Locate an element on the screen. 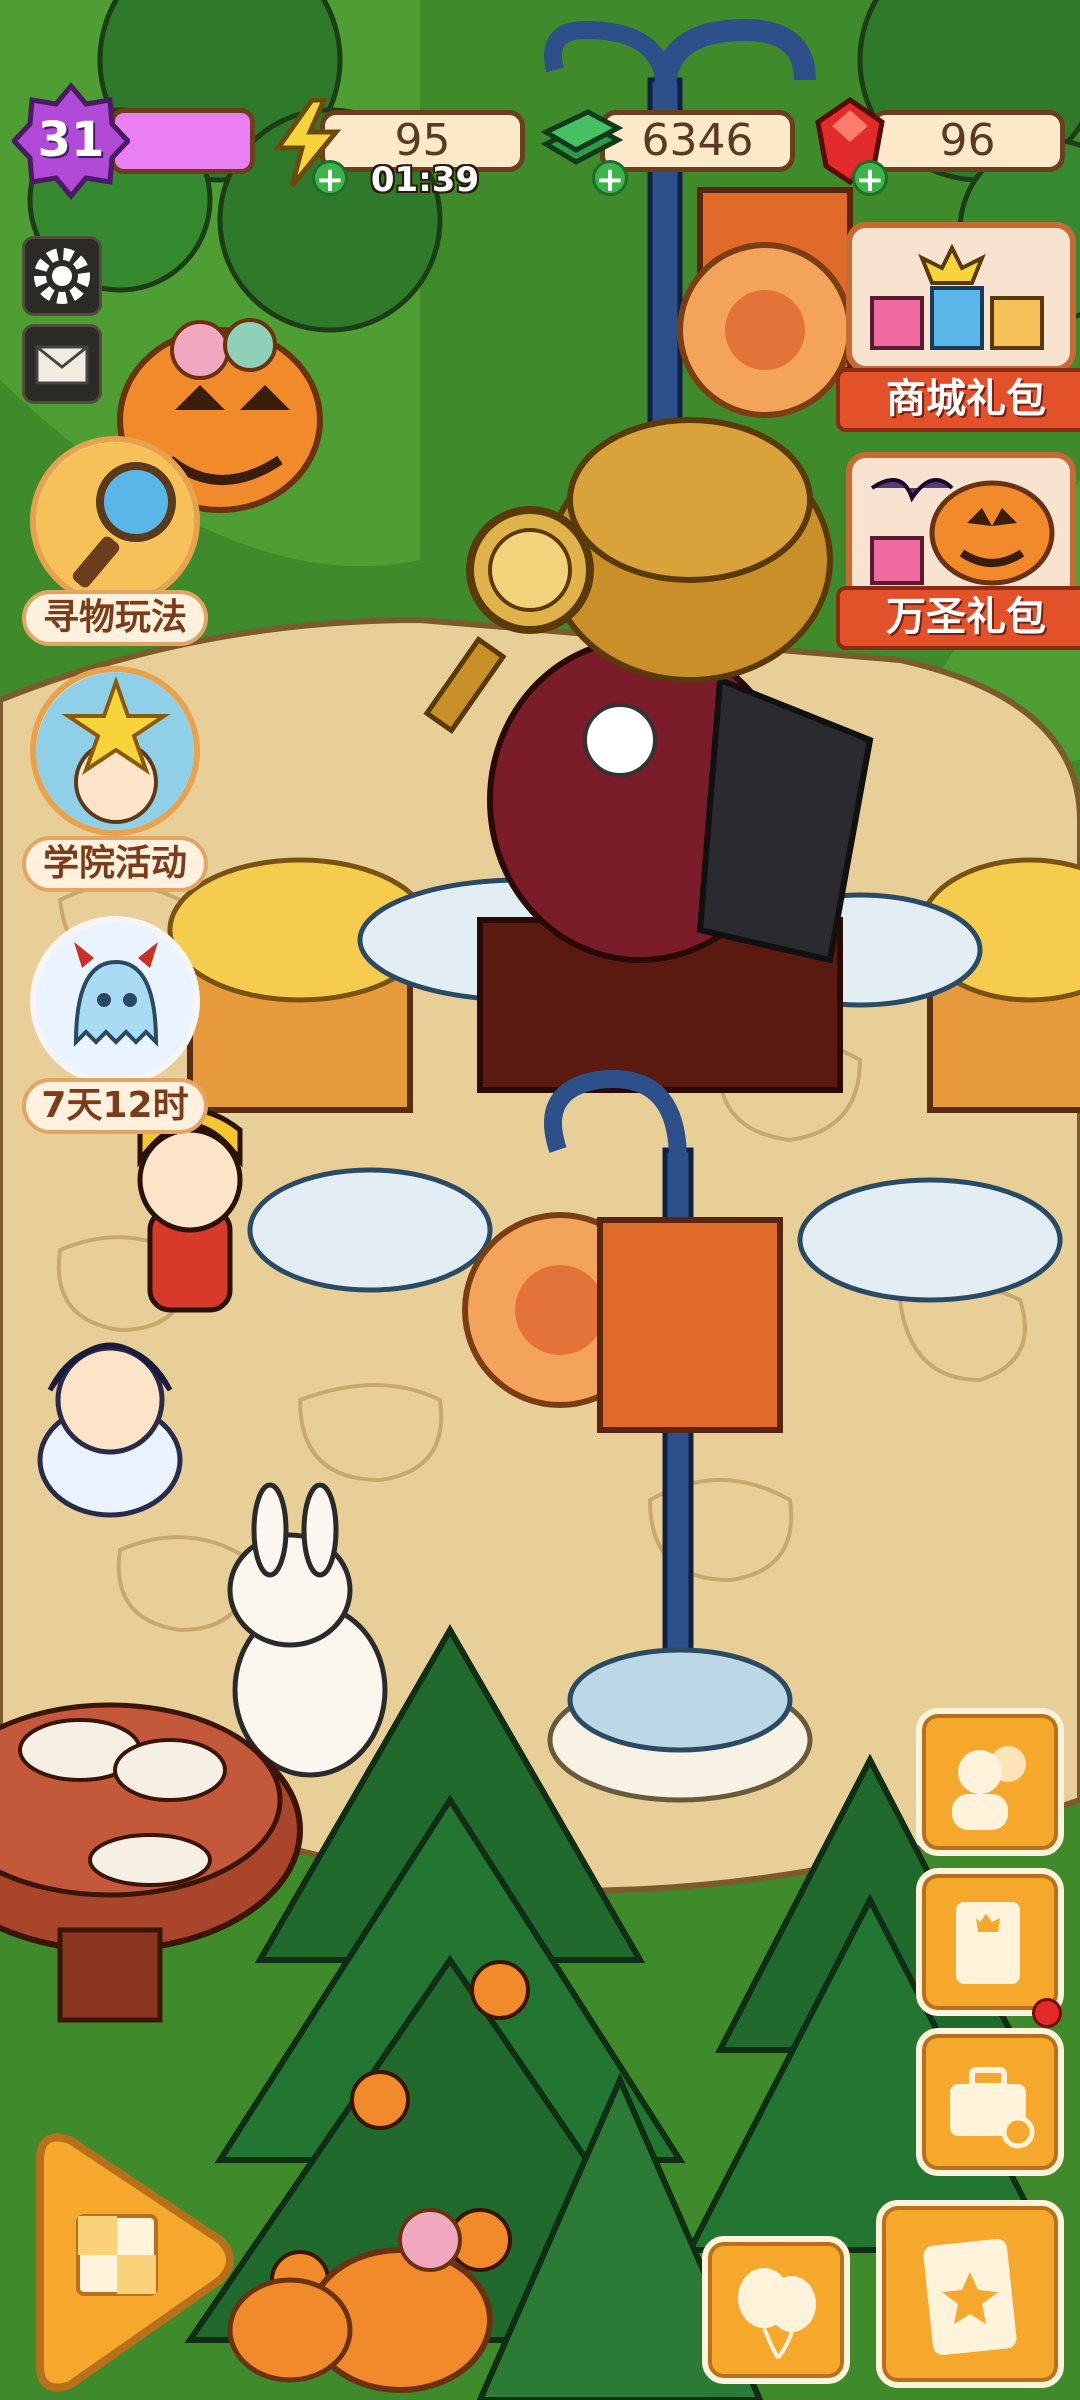 The width and height of the screenshot is (1080, 2400). halloween-pack-label: 万圣礼包 is located at coordinates (958, 618).